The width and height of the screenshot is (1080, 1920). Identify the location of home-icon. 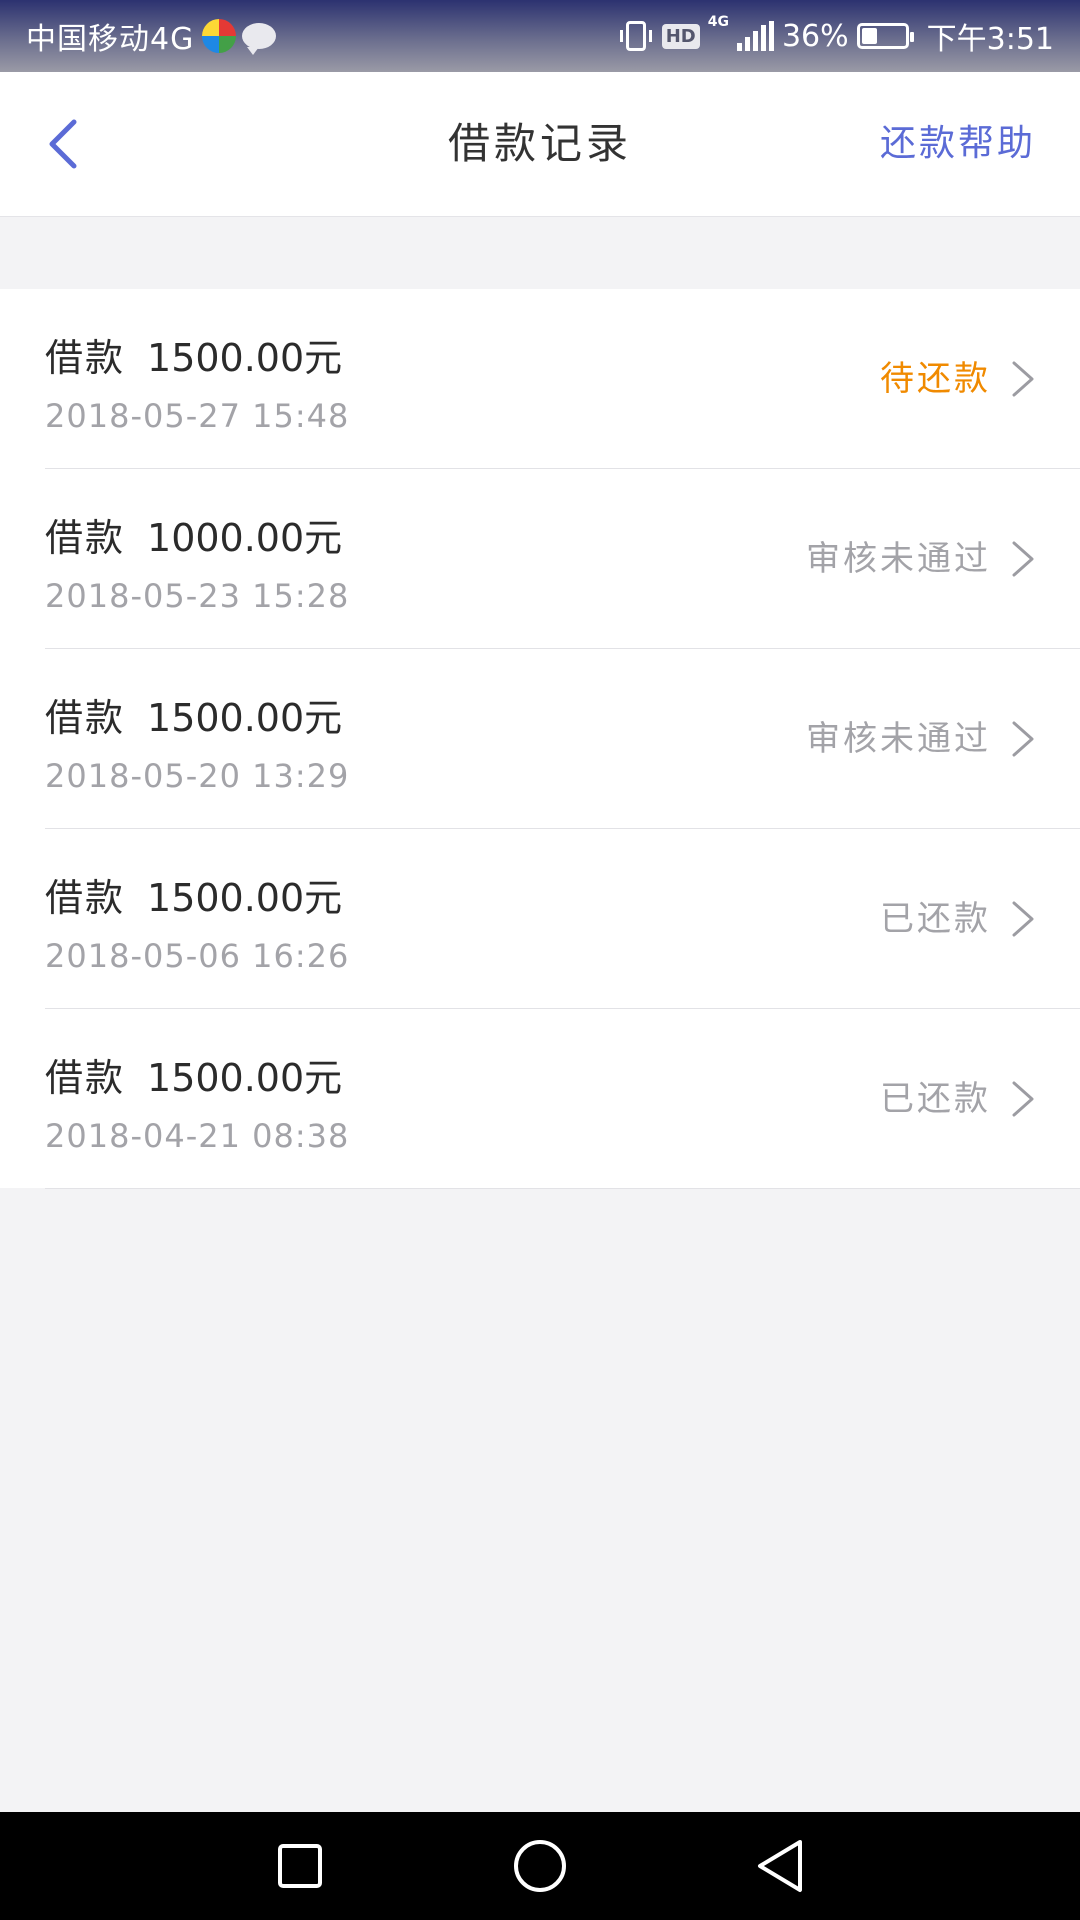
(540, 1866).